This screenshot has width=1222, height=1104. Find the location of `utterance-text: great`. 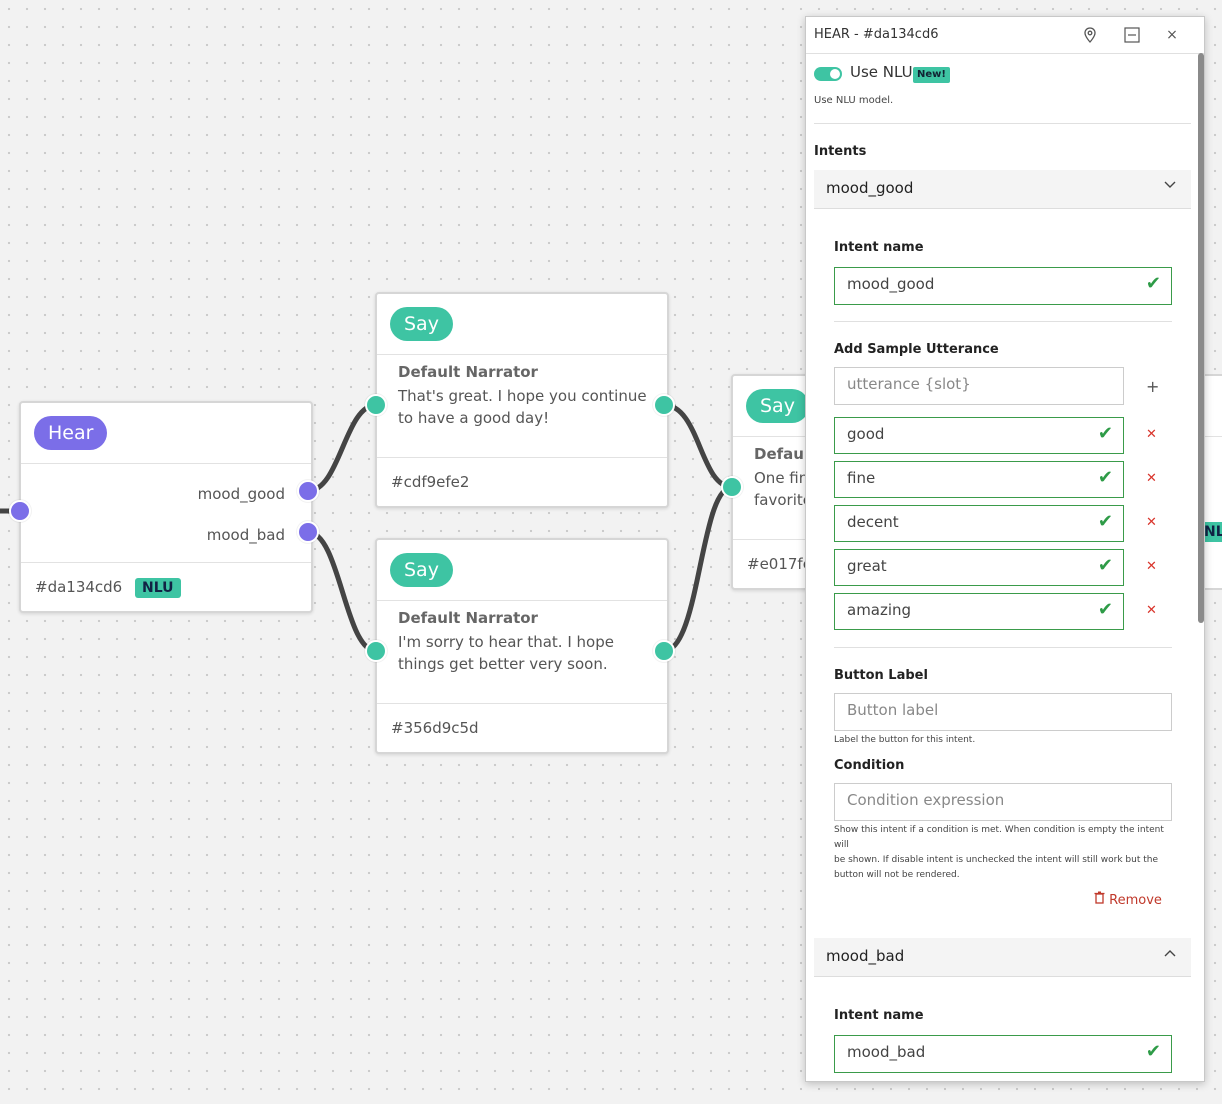

utterance-text: great is located at coordinates (867, 566).